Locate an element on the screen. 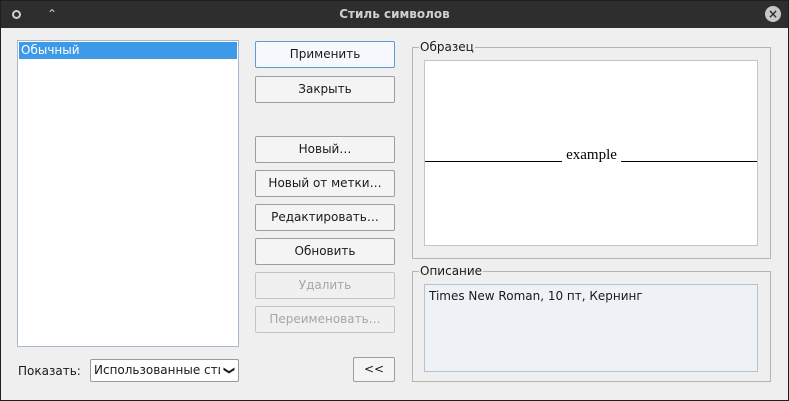  list-item: Обычный is located at coordinates (128, 50).